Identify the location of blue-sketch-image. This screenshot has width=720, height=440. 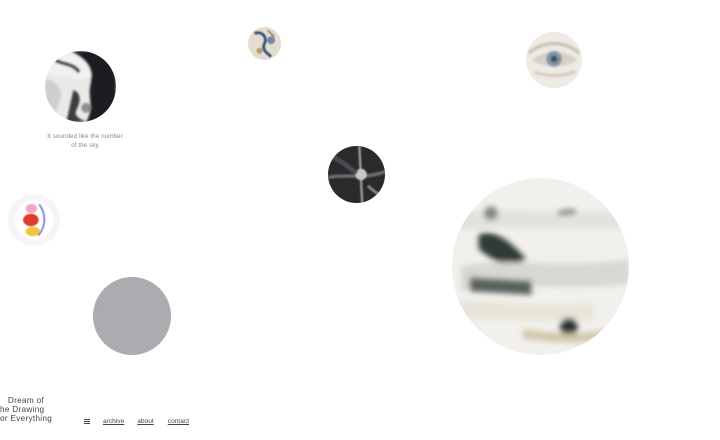
(264, 43).